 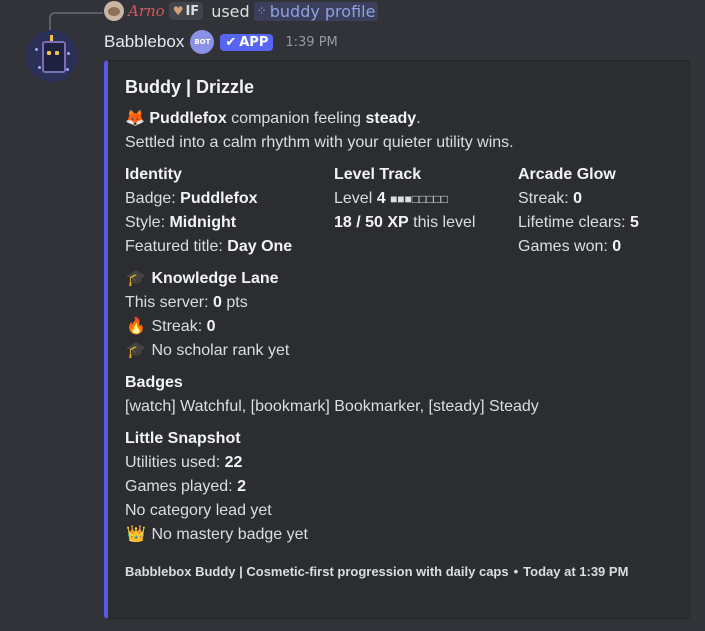 I want to click on reply-user-avatar, so click(x=114, y=11).